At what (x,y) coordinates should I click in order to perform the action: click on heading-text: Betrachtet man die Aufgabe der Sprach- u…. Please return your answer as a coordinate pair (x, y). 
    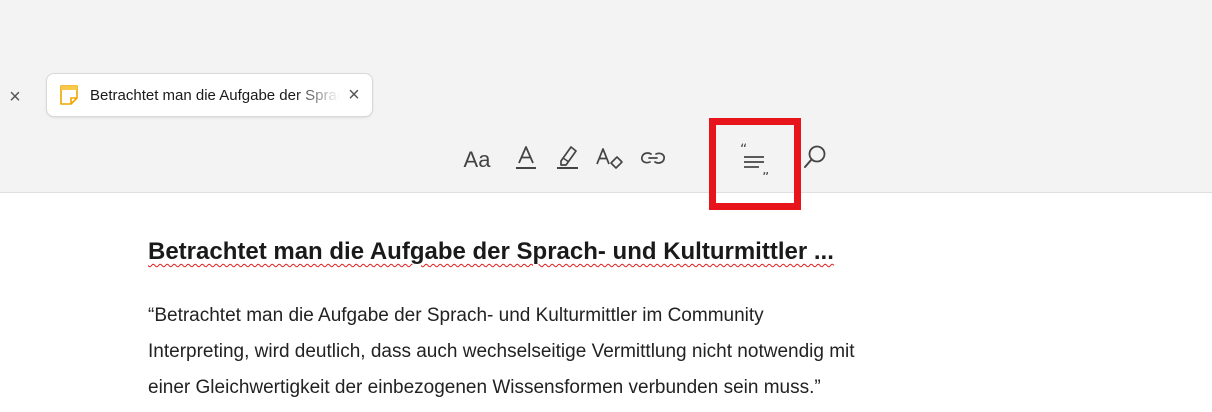
    Looking at the image, I should click on (491, 251).